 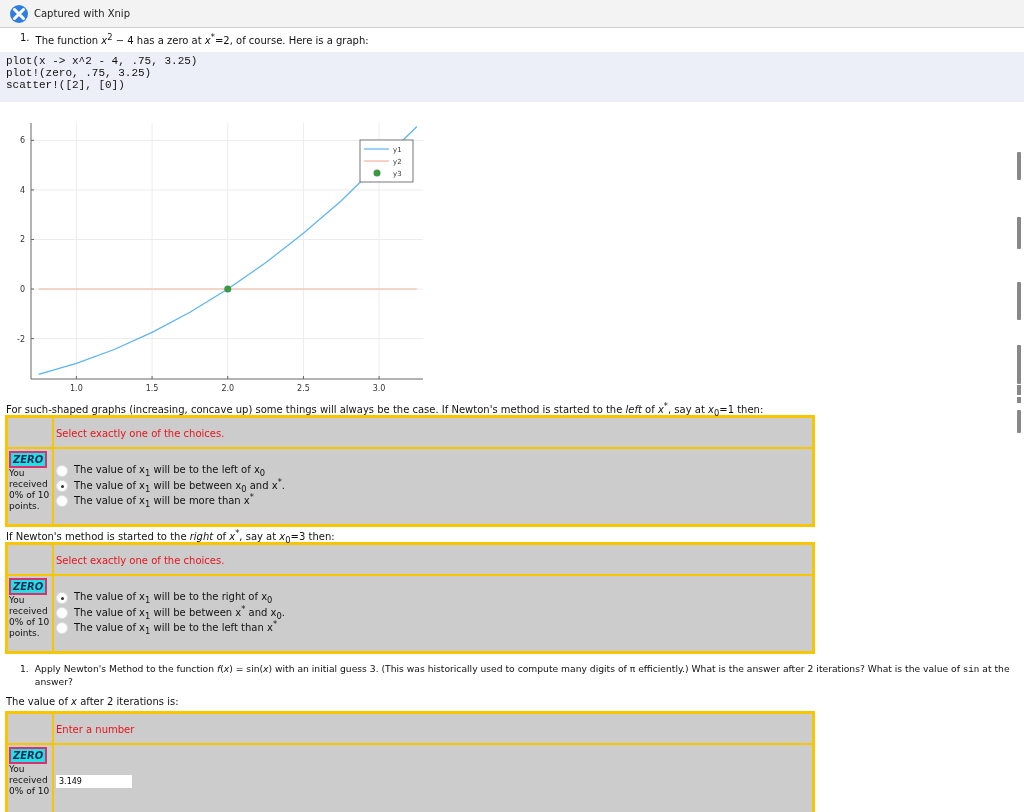 I want to click on instruction-text: Enter a number, so click(x=95, y=729).